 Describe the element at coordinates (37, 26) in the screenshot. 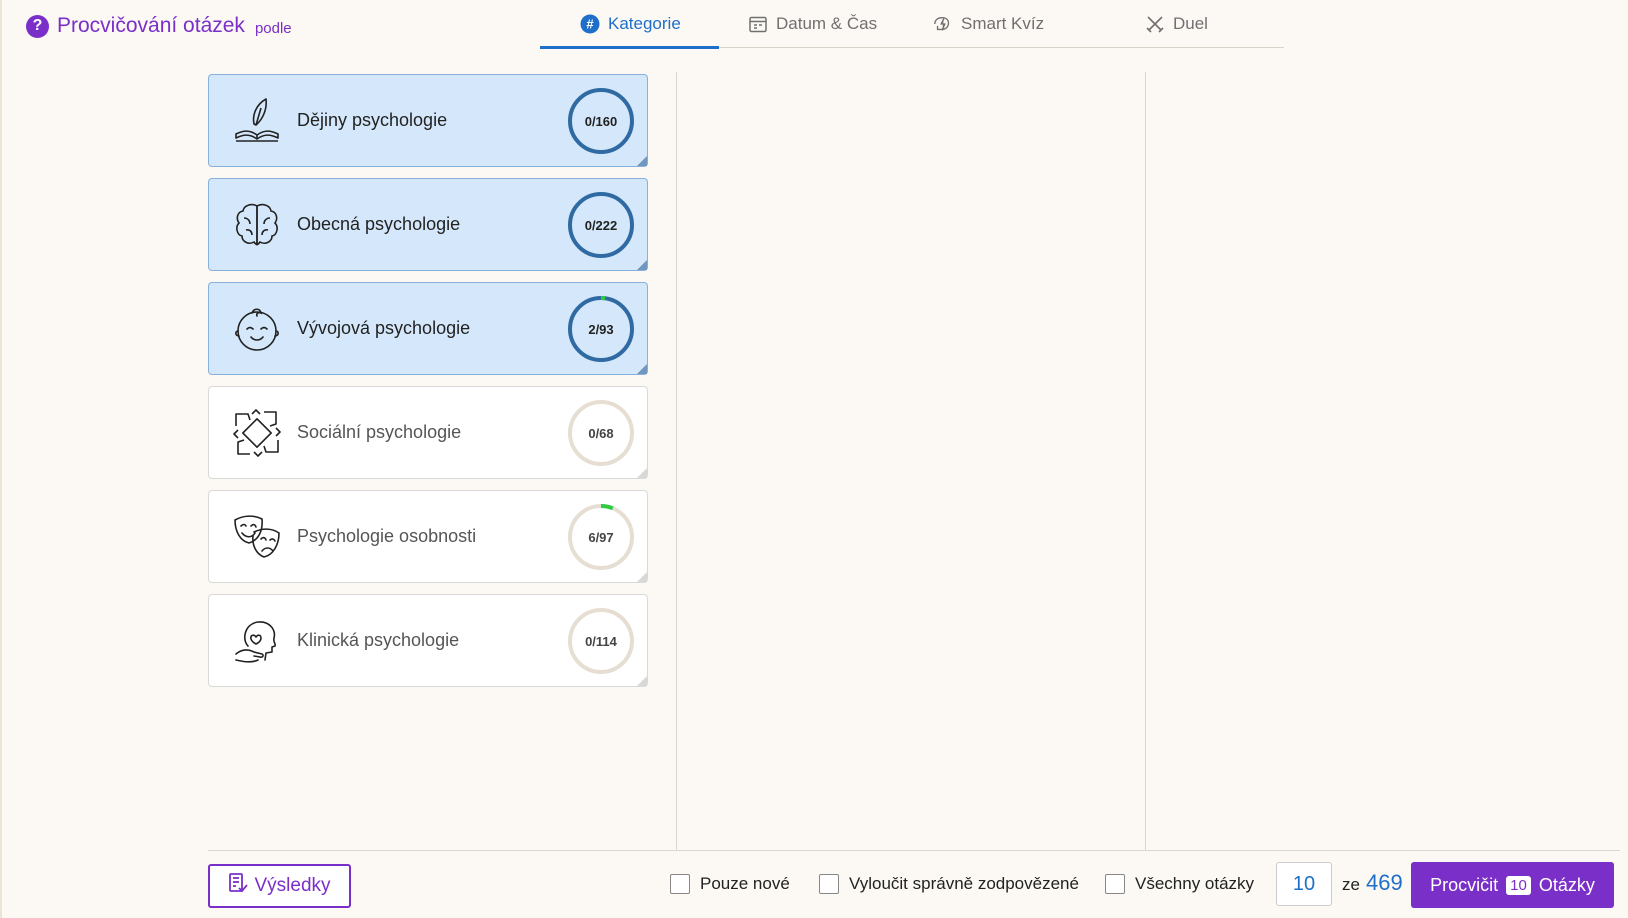

I see `question-circle-icon: ?` at that location.